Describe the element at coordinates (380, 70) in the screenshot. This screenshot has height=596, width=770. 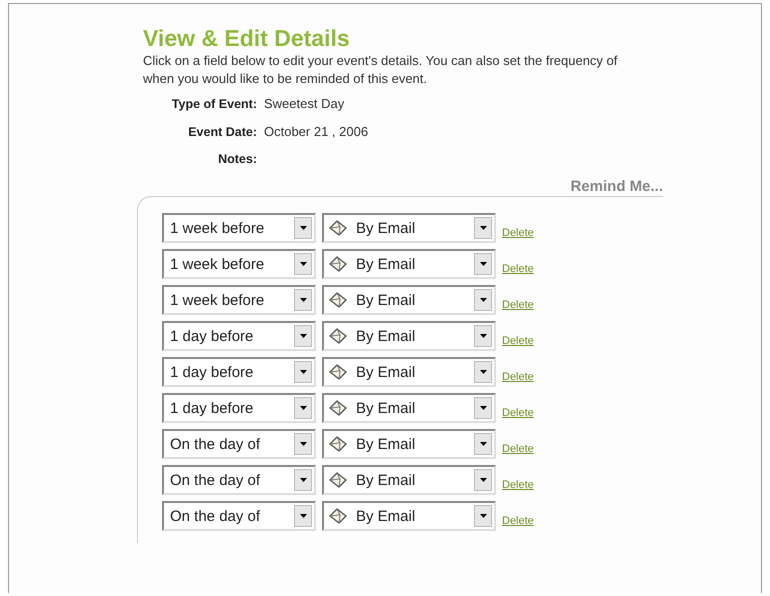
I see `intro-text: Click on a field below to edit your event's details. You can also set the frequency of when you would like to be reminded of this event.` at that location.